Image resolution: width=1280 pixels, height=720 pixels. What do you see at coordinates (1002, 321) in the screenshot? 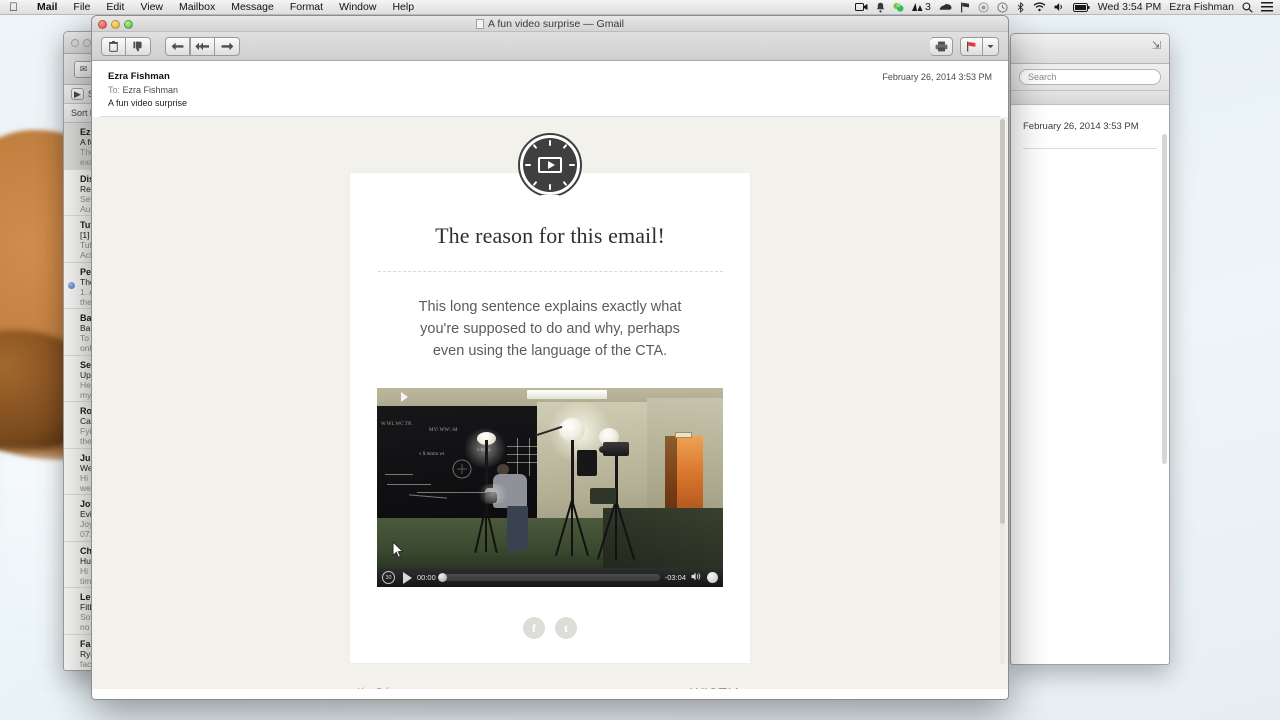
I see `email-scrollbar-thumb` at bounding box center [1002, 321].